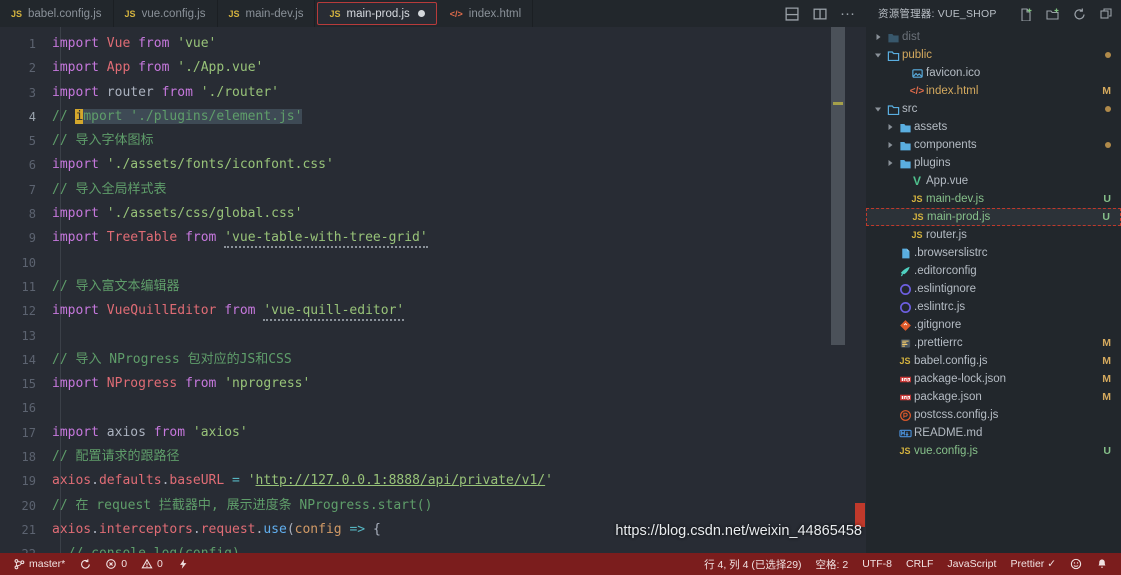 The height and width of the screenshot is (575, 1121). What do you see at coordinates (85, 564) in the screenshot?
I see `sync-status` at bounding box center [85, 564].